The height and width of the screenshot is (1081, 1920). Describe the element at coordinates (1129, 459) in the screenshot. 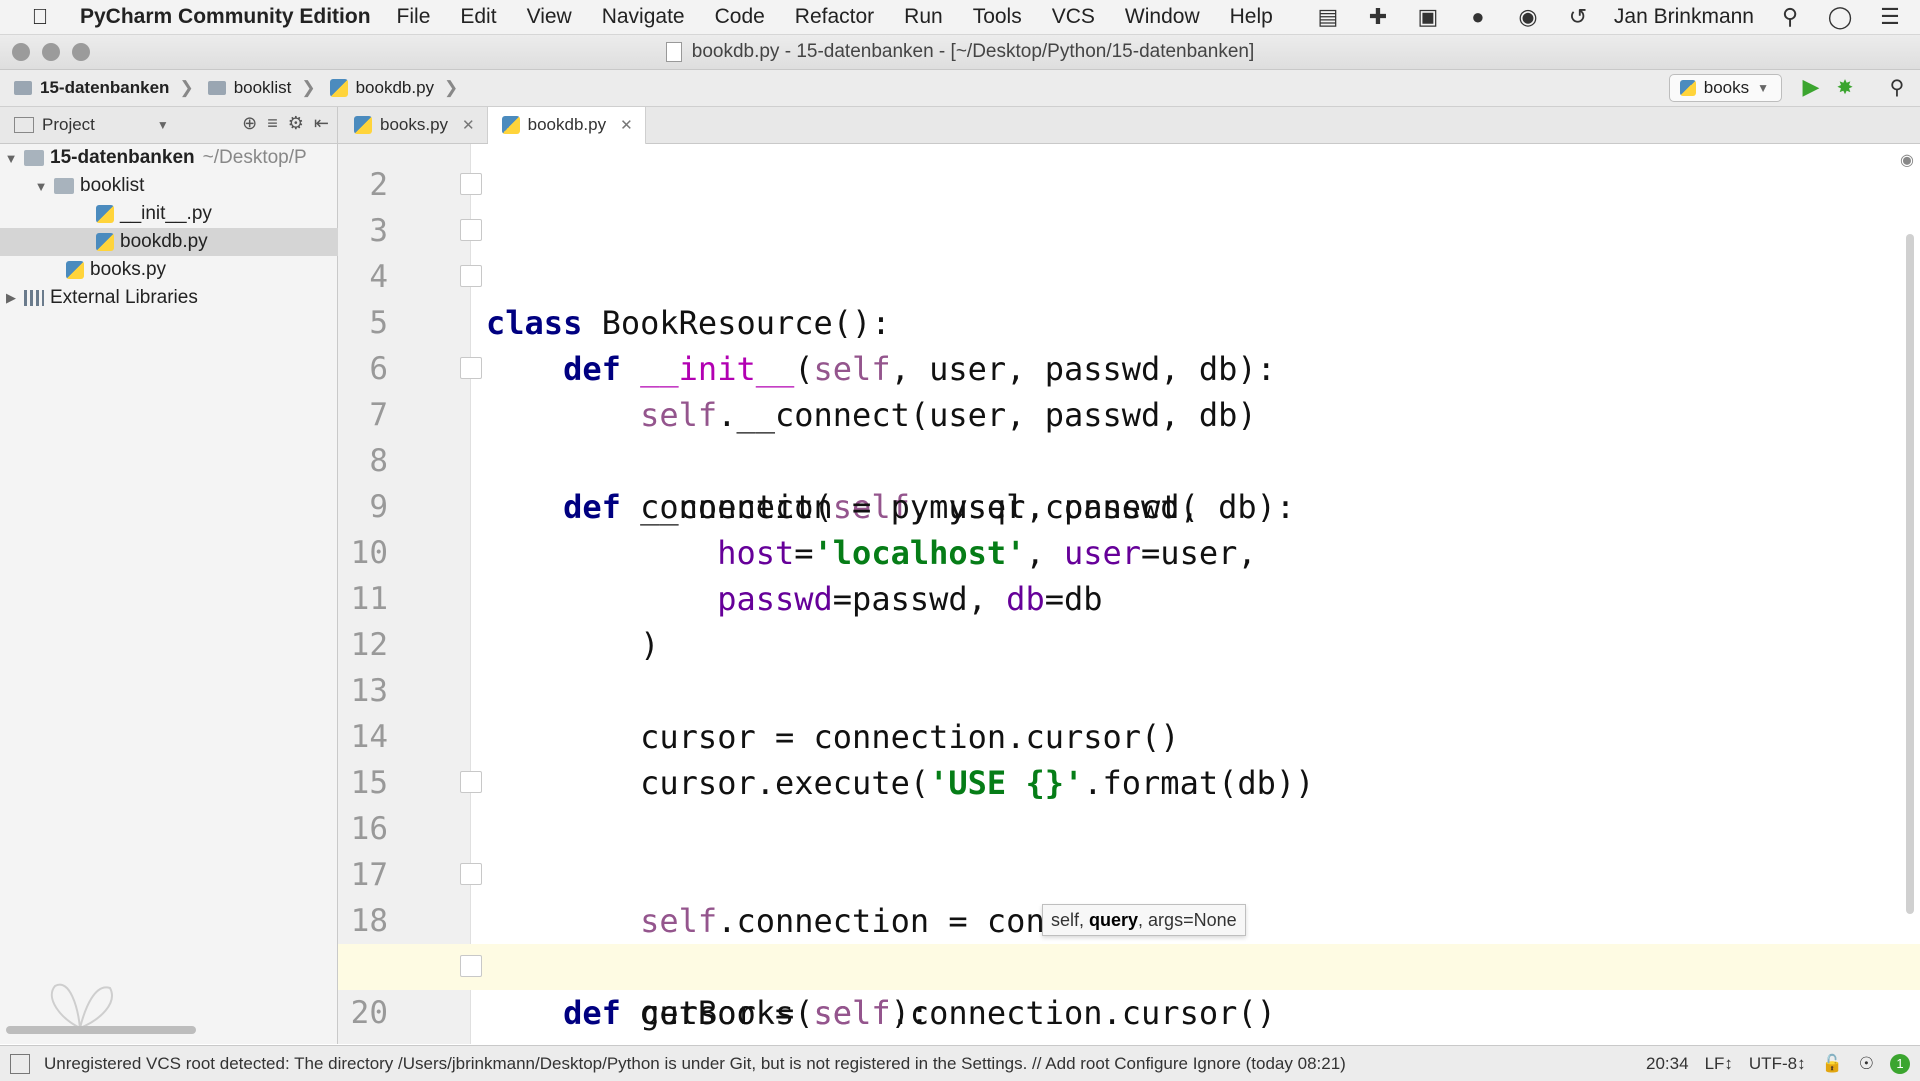

I see `code-line: 8 connection = pymysql.connect(` at that location.